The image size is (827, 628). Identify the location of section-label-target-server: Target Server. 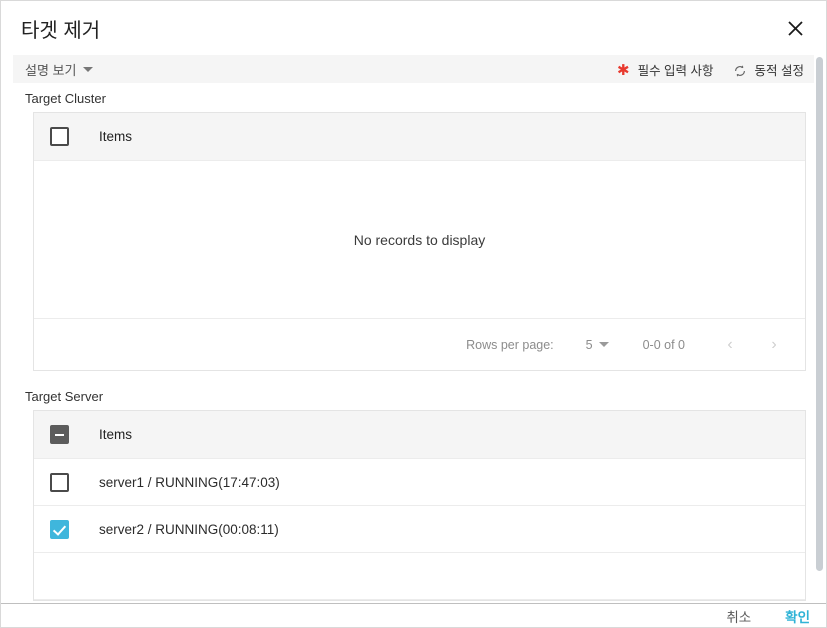
(64, 396).